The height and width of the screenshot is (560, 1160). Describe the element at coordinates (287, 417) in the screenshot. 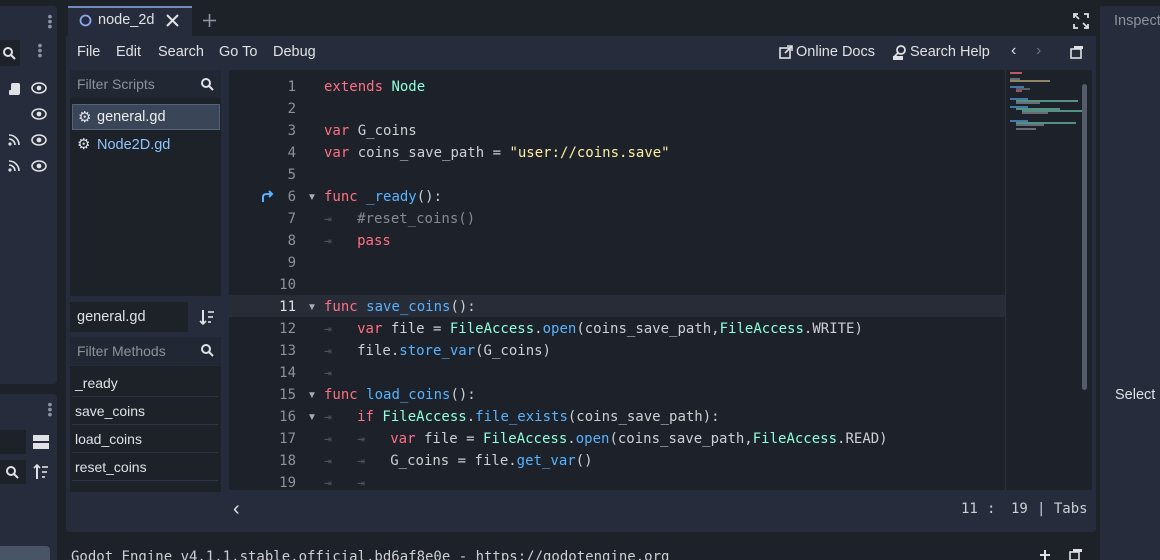

I see `line-number: 16` at that location.